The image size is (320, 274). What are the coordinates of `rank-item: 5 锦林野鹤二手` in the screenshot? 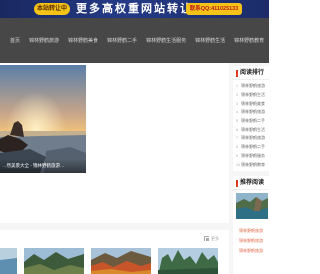 It's located at (251, 121).